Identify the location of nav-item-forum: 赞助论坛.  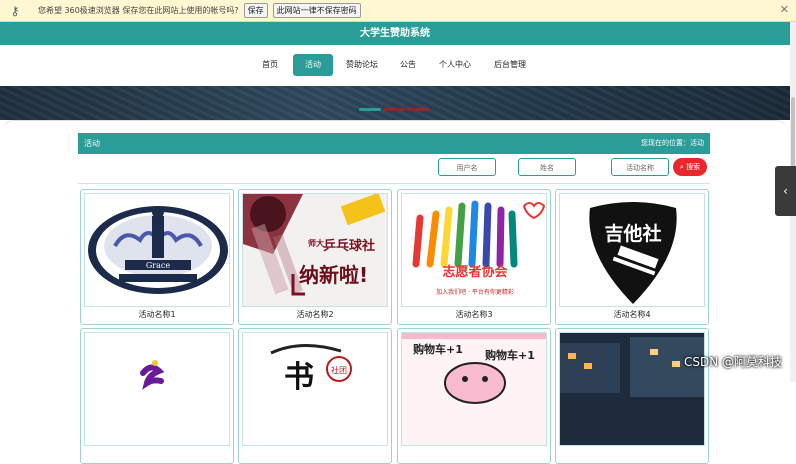
(362, 65).